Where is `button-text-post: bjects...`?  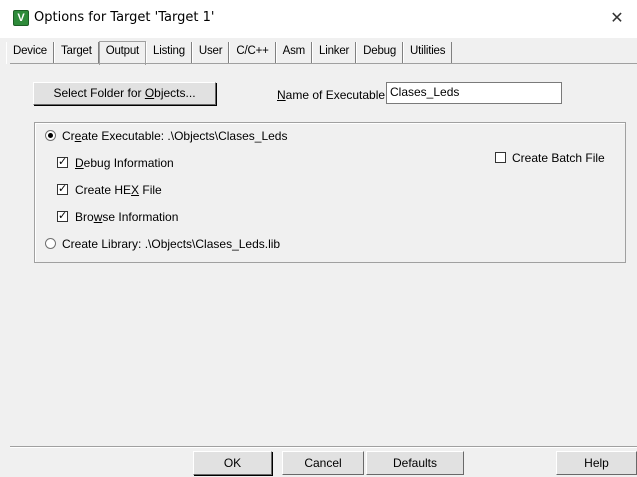
button-text-post: bjects... is located at coordinates (175, 93).